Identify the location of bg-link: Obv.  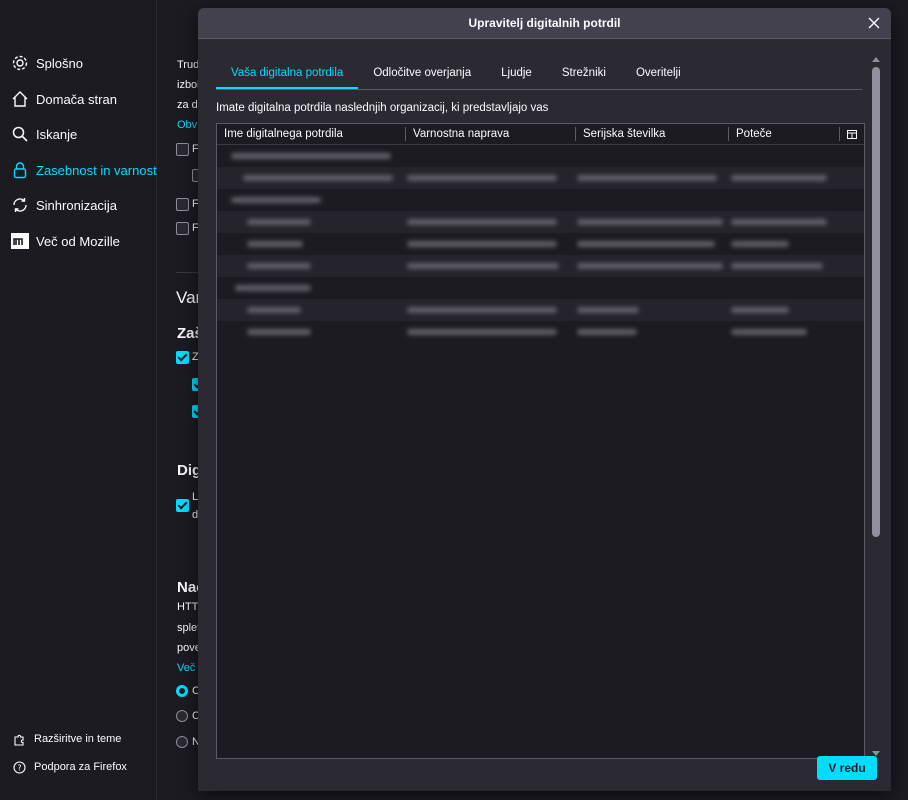
(187, 125).